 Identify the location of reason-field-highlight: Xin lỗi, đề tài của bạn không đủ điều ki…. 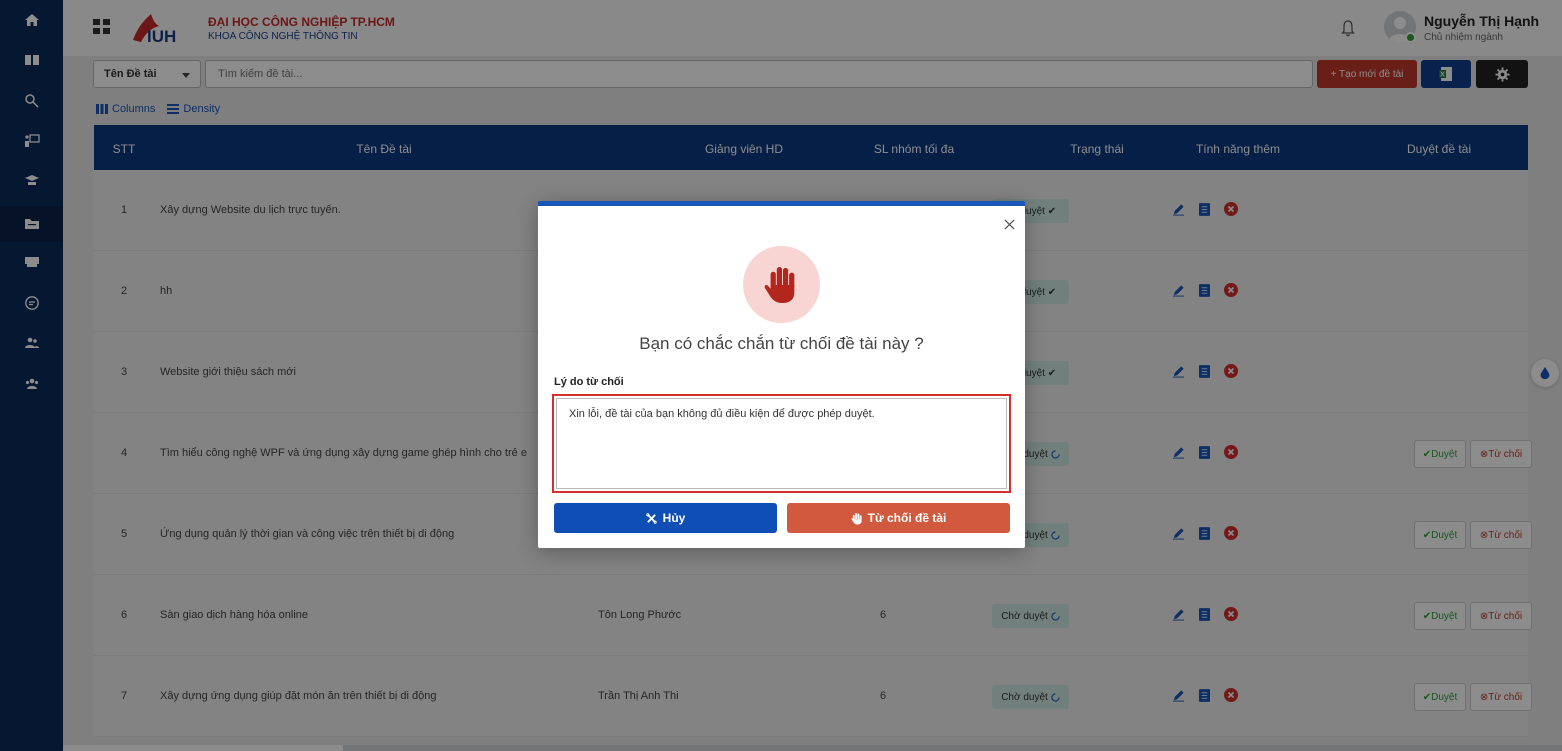
(781, 443).